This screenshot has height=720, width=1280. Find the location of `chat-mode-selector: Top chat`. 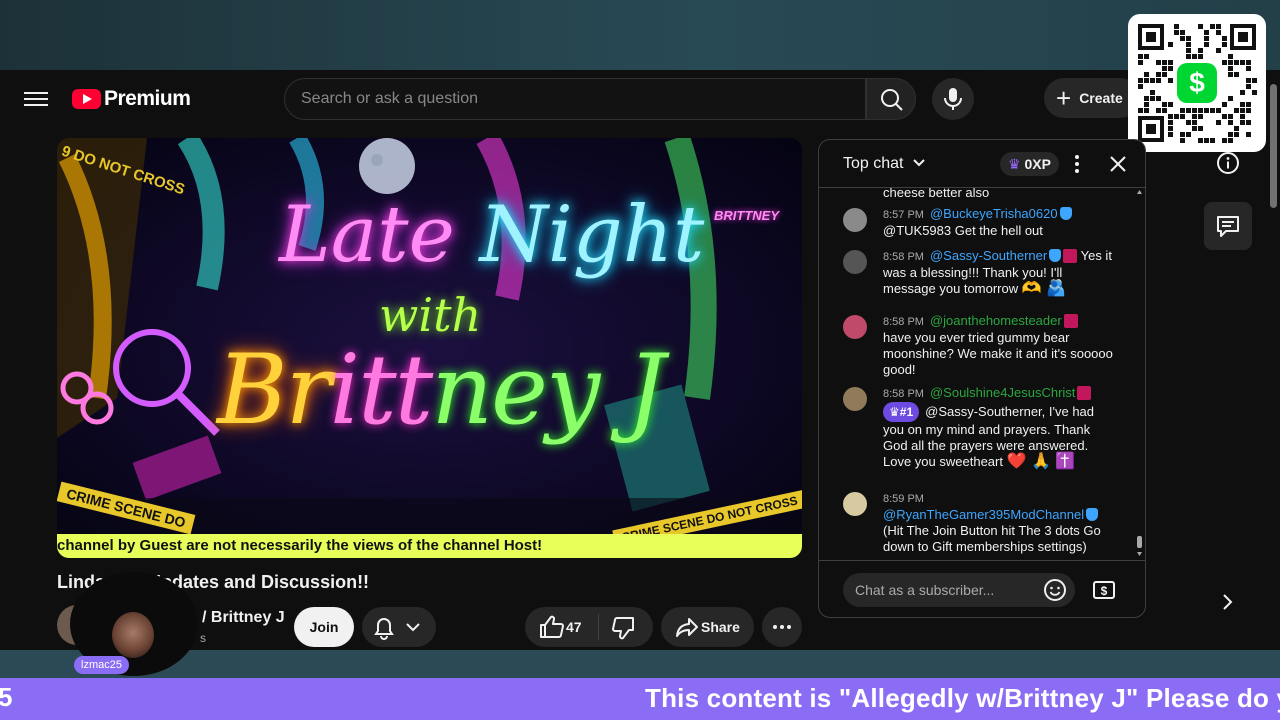

chat-mode-selector: Top chat is located at coordinates (884, 164).